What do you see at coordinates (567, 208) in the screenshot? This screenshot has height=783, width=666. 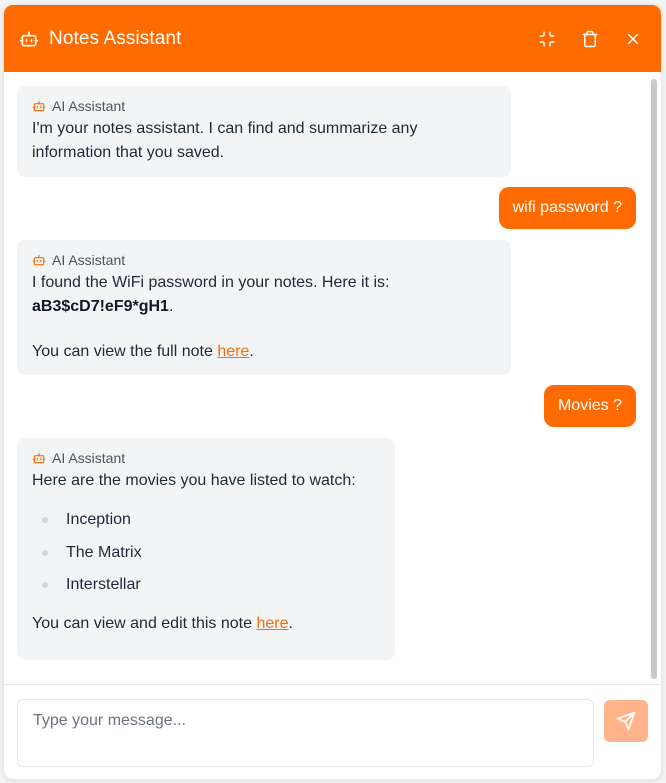 I see `user-message: wifi password ?` at bounding box center [567, 208].